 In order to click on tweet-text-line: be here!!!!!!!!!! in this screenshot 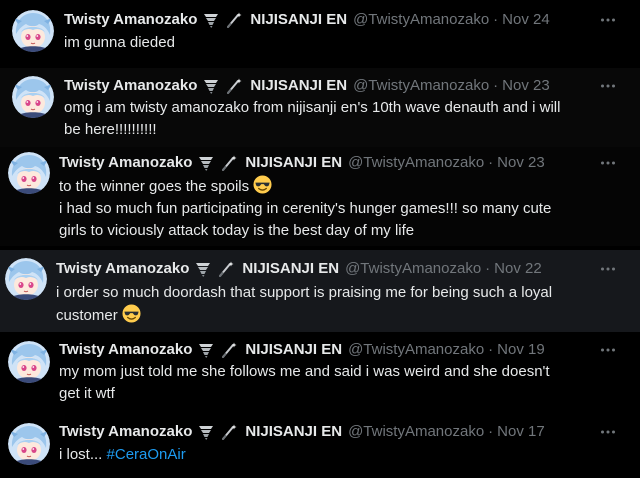, I will do `click(110, 129)`.